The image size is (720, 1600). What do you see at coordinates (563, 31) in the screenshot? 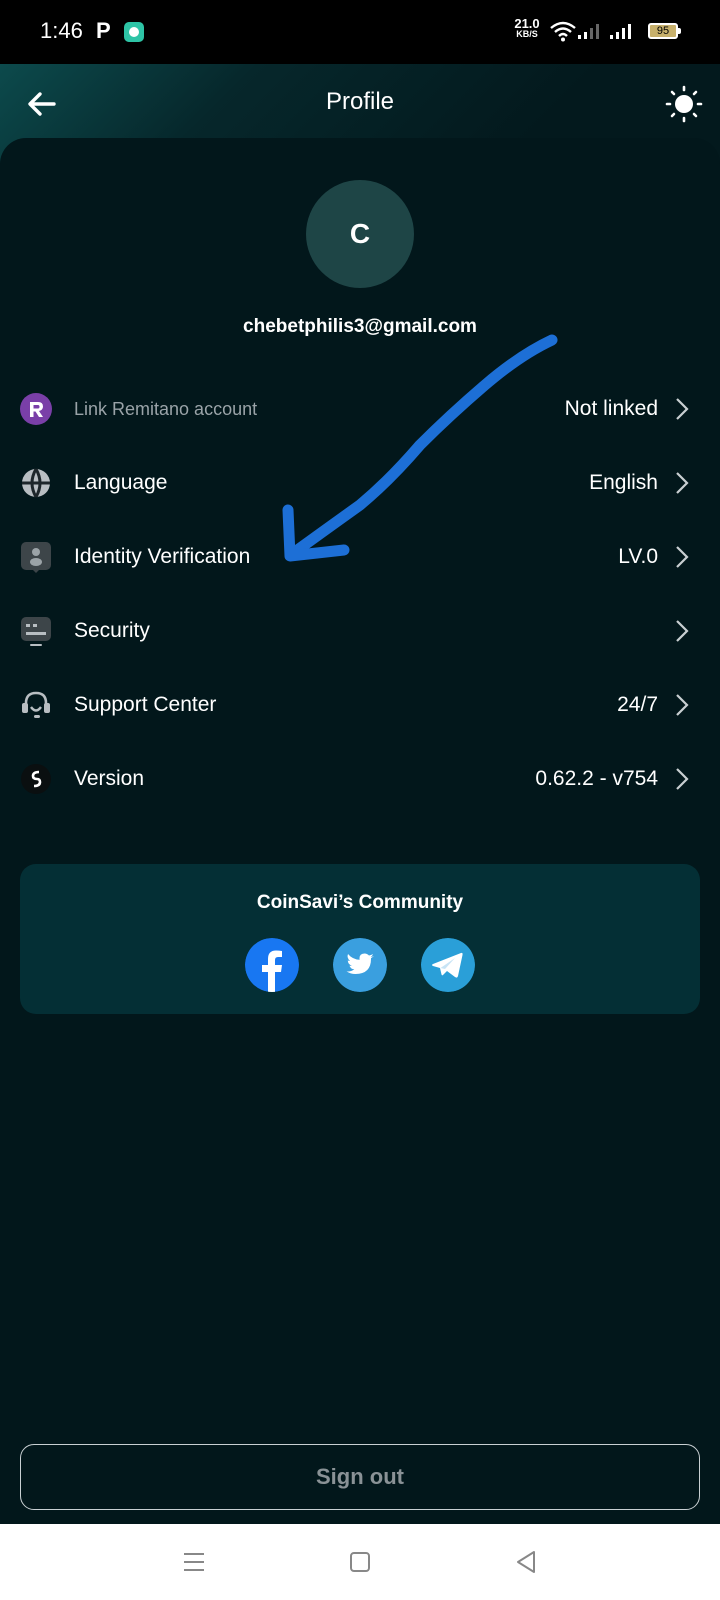
I see `wifi-icon` at bounding box center [563, 31].